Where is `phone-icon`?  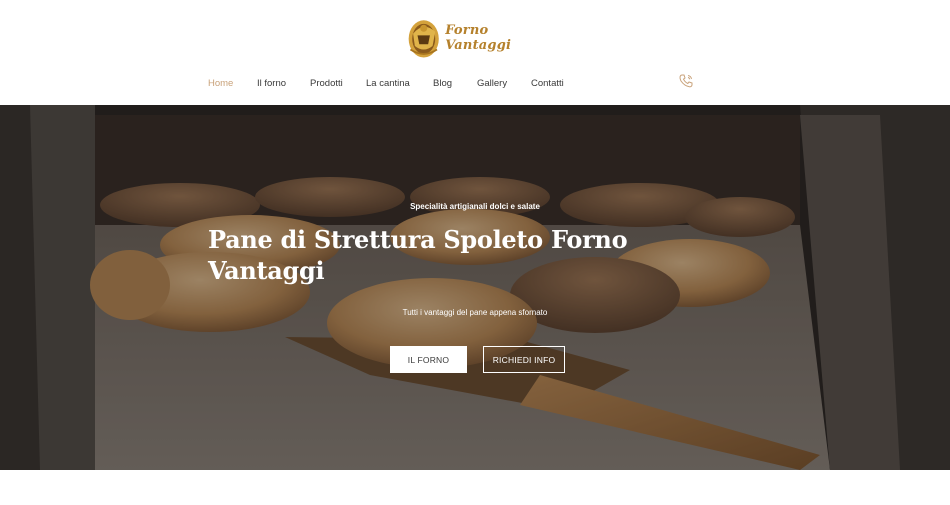
phone-icon is located at coordinates (686, 81).